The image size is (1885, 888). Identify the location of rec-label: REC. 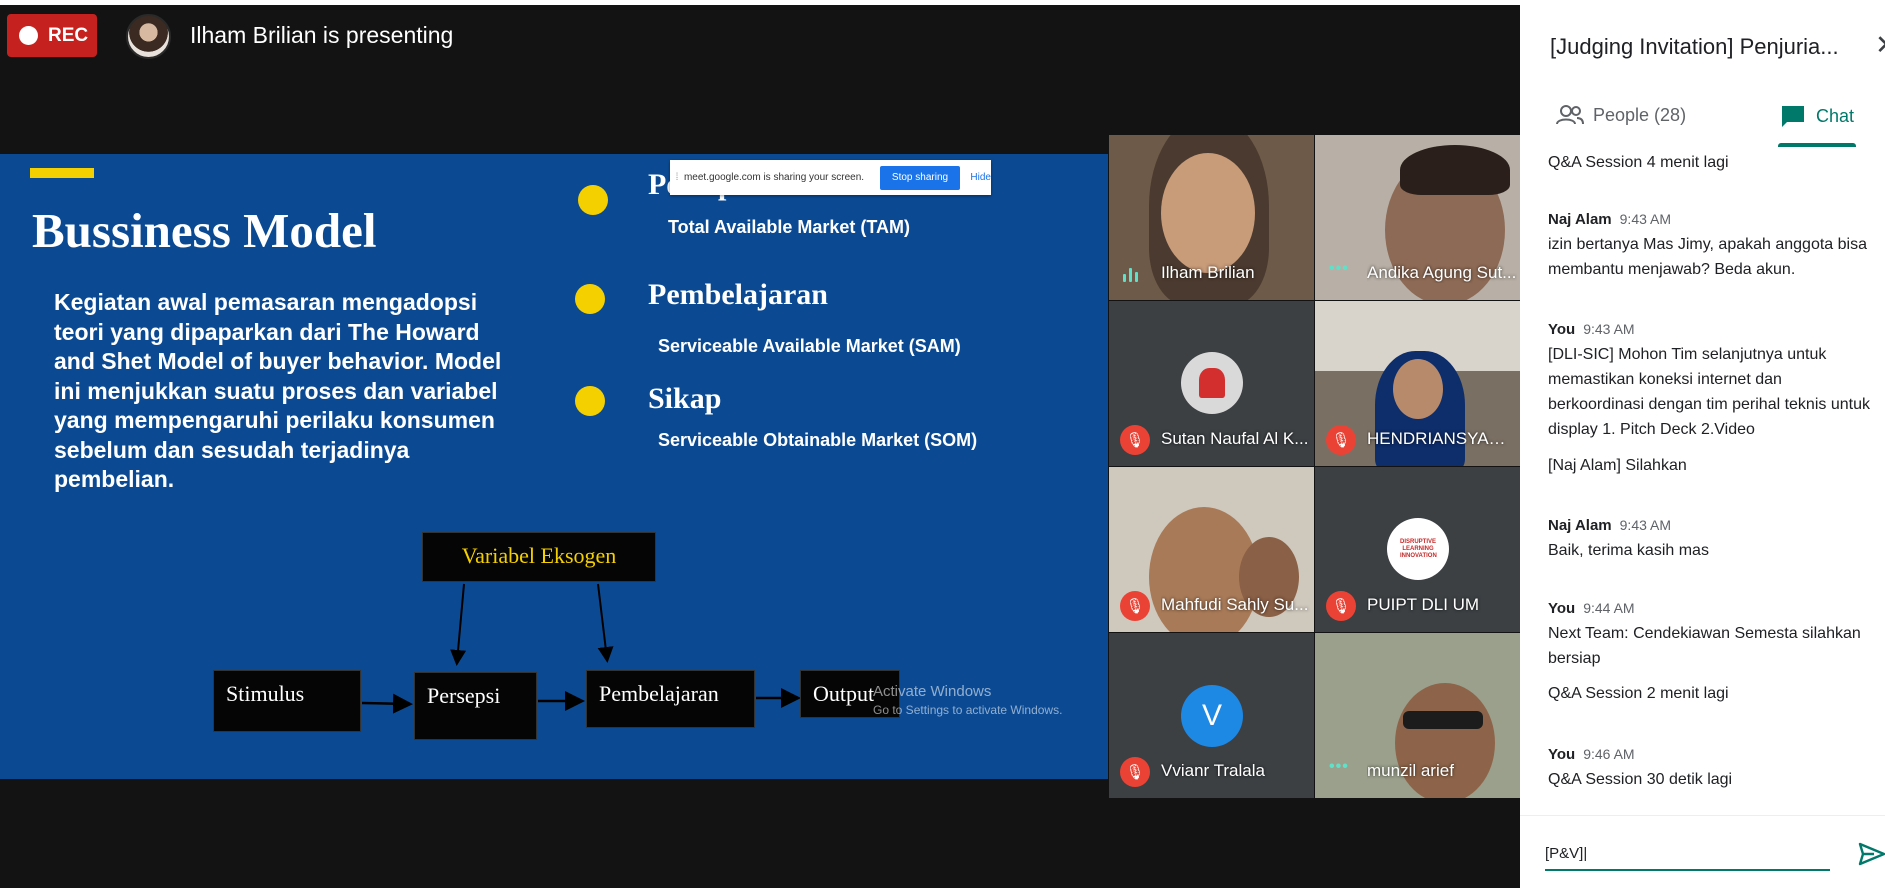
(68, 35).